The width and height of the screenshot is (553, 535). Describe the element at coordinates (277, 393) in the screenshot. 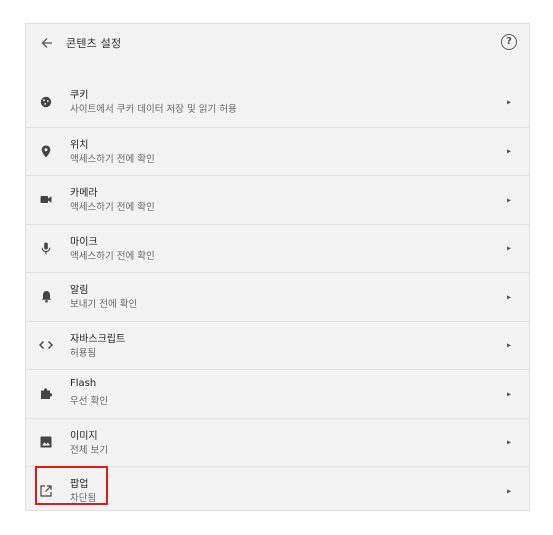

I see `setting-row-flash: Flash 우선 확인 ▸` at that location.